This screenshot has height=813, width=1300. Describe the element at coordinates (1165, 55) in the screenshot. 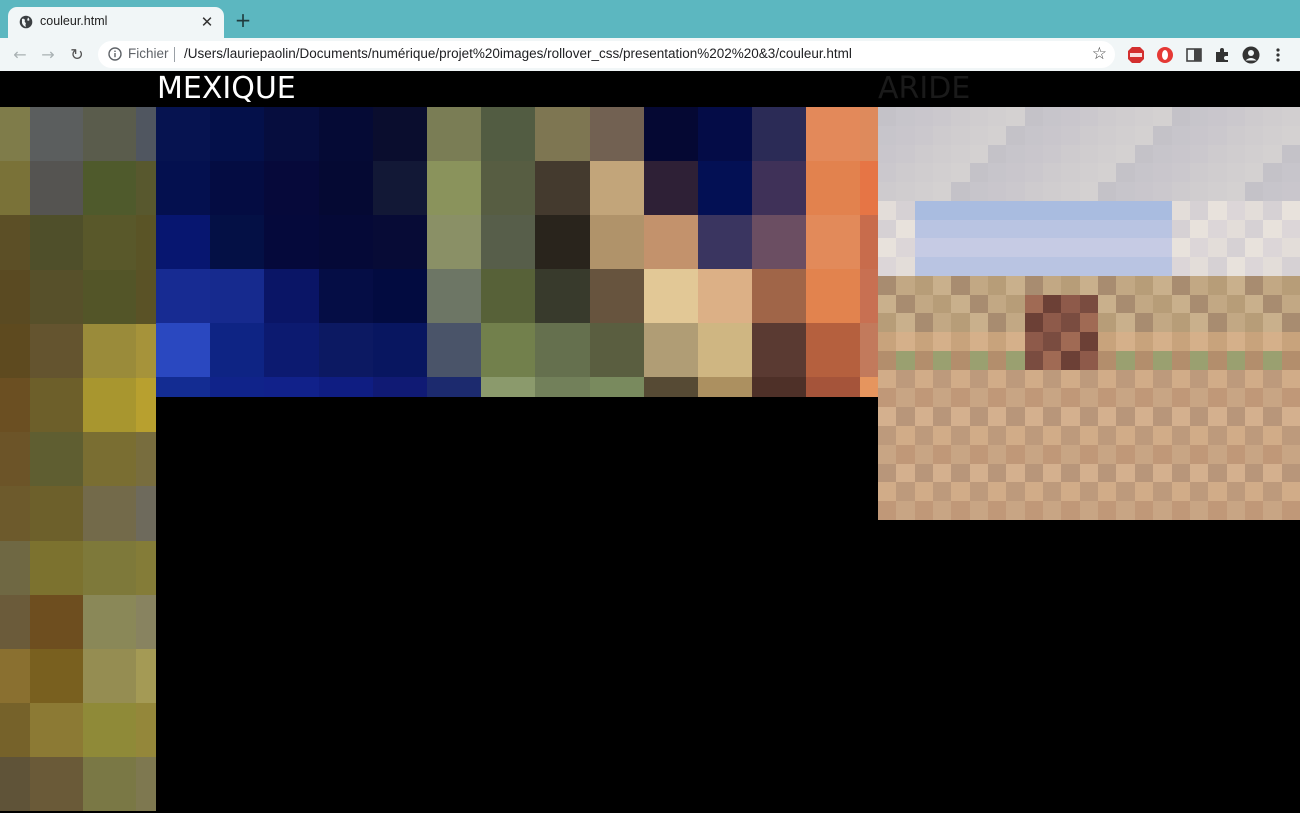

I see `opera-red-icon` at that location.